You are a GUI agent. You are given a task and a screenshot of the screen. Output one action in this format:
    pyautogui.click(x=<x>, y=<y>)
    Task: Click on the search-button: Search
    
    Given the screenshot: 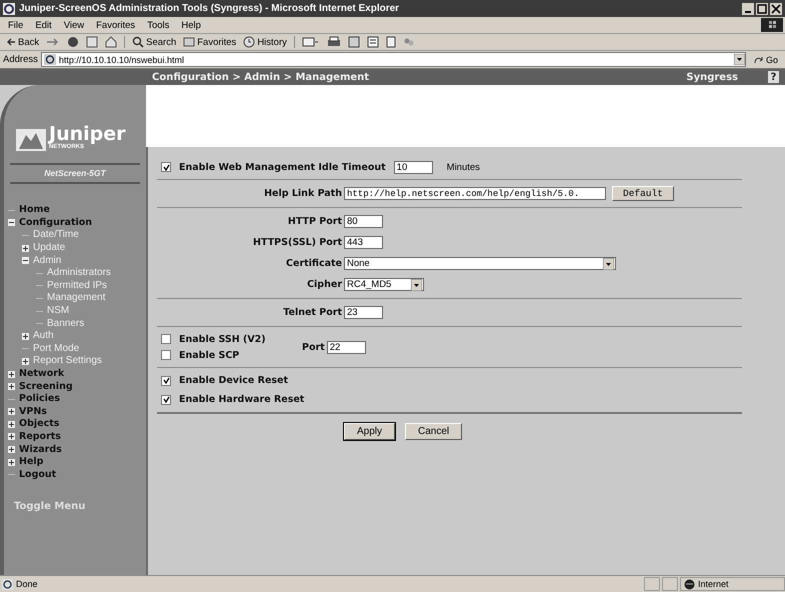 What is the action you would take?
    pyautogui.click(x=154, y=42)
    